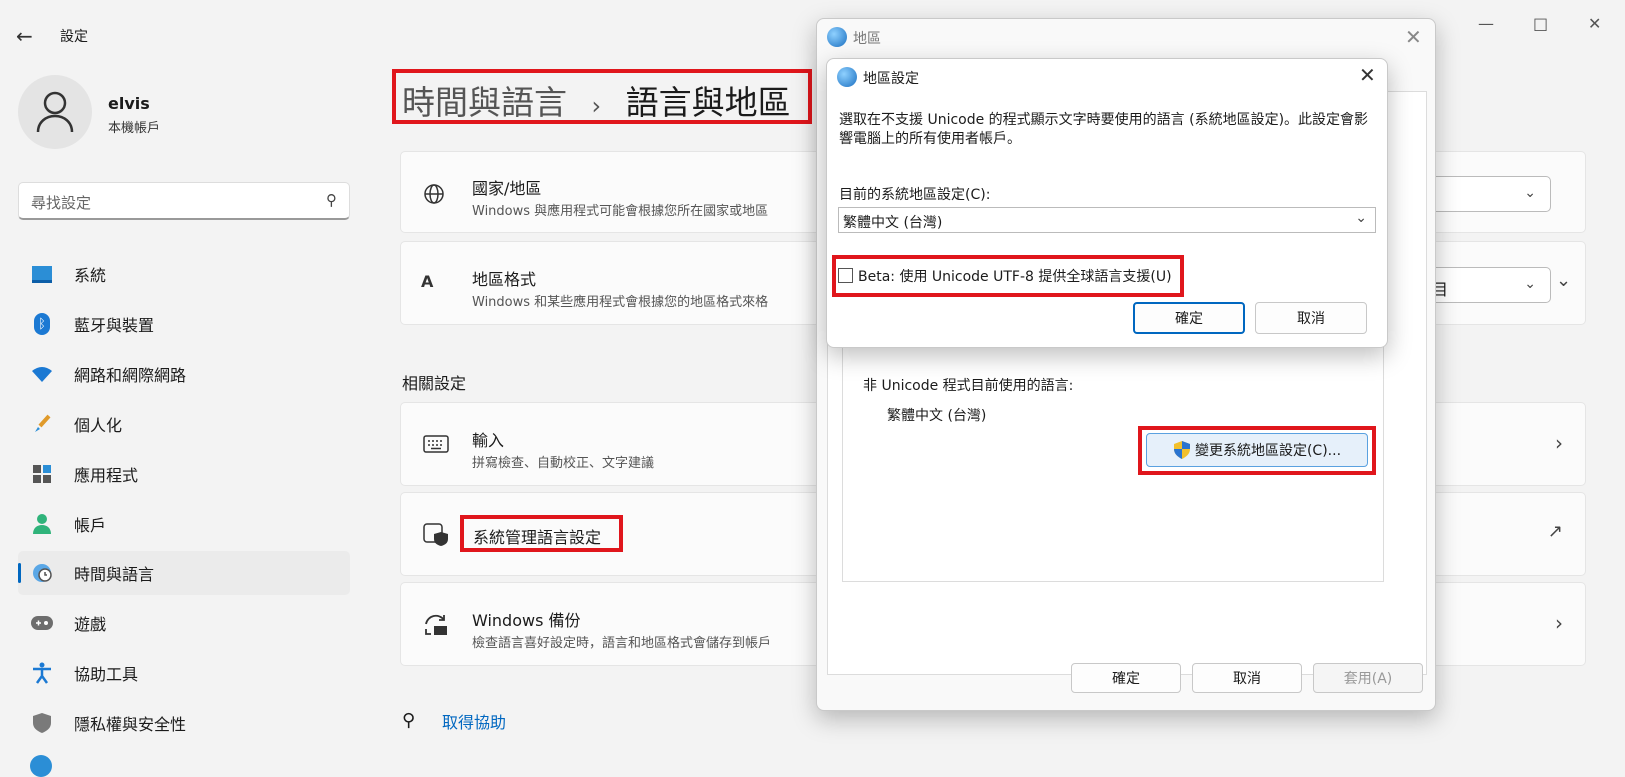 Image resolution: width=1625 pixels, height=777 pixels. I want to click on sidebar-item-label: 系統, so click(90, 275).